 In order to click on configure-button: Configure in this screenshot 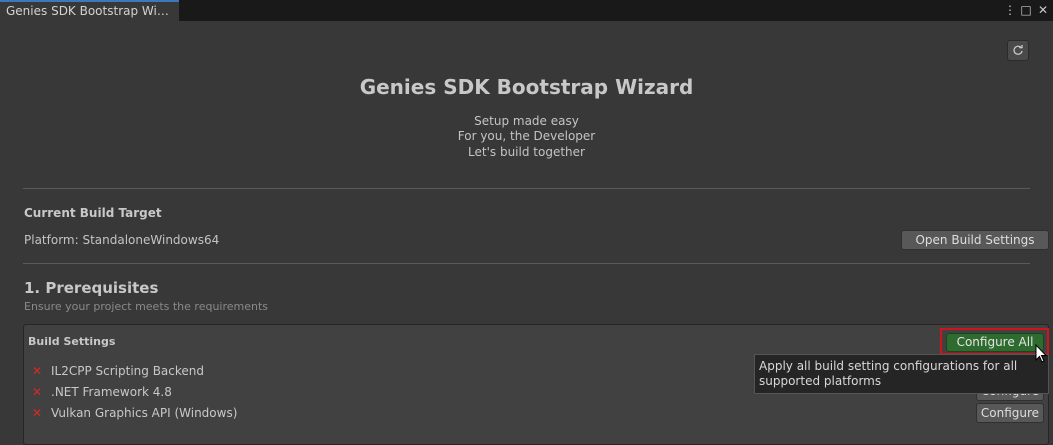, I will do `click(1010, 413)`.